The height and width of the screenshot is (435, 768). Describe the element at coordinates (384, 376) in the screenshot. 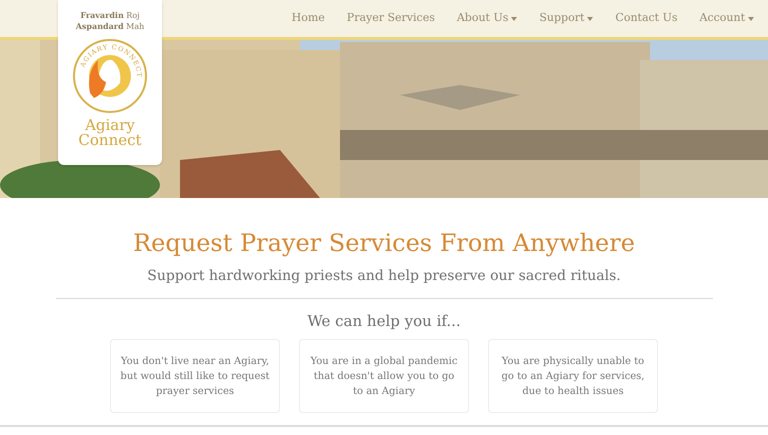

I see `reason-card: You are in a global pandemic that doesn't allow you to go to an Agiary` at that location.